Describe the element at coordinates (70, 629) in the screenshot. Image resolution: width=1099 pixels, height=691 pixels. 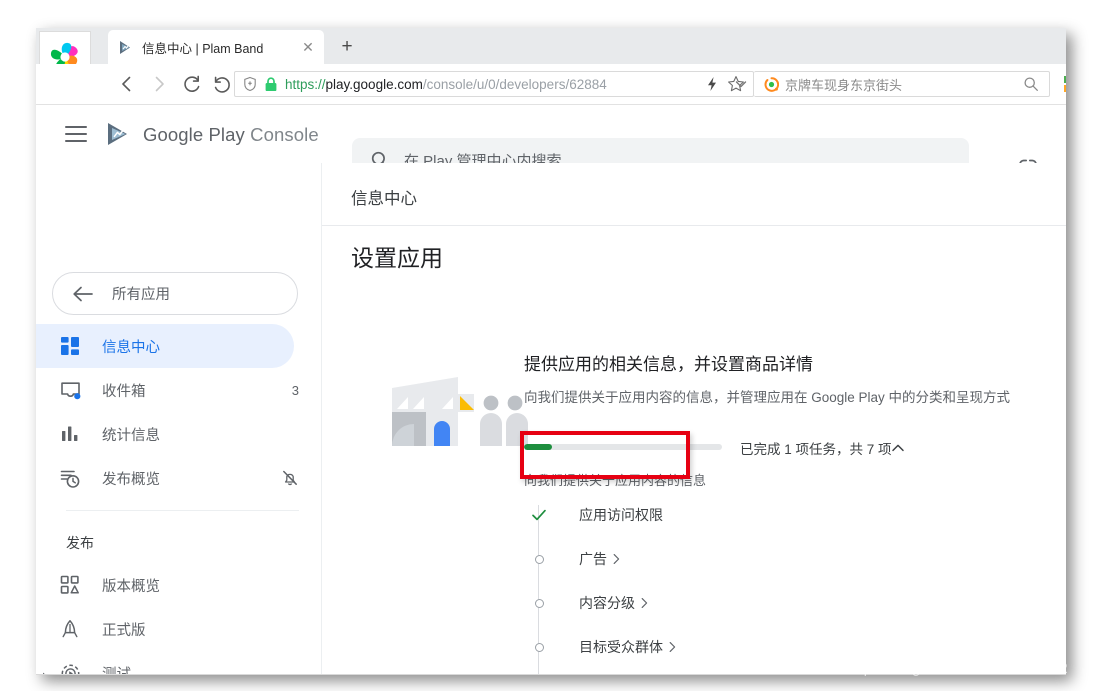
I see `production-icon` at that location.